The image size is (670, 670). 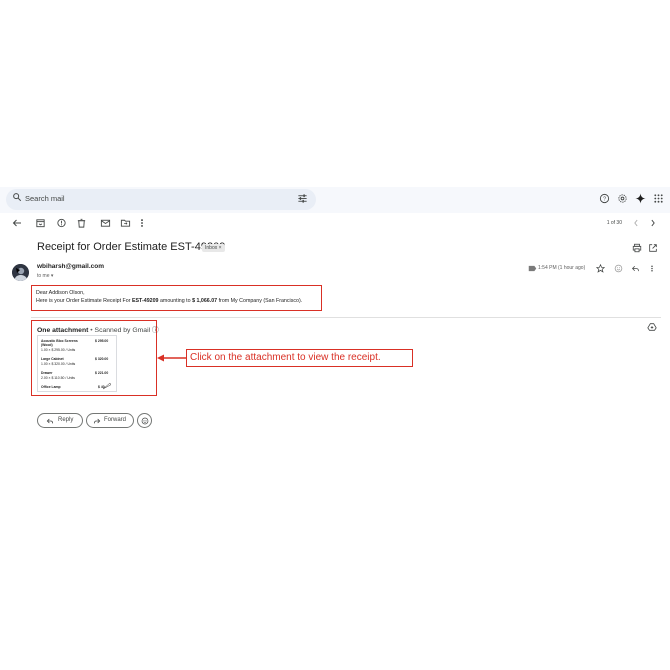 I want to click on newer-chevron-icon, so click(x=636, y=223).